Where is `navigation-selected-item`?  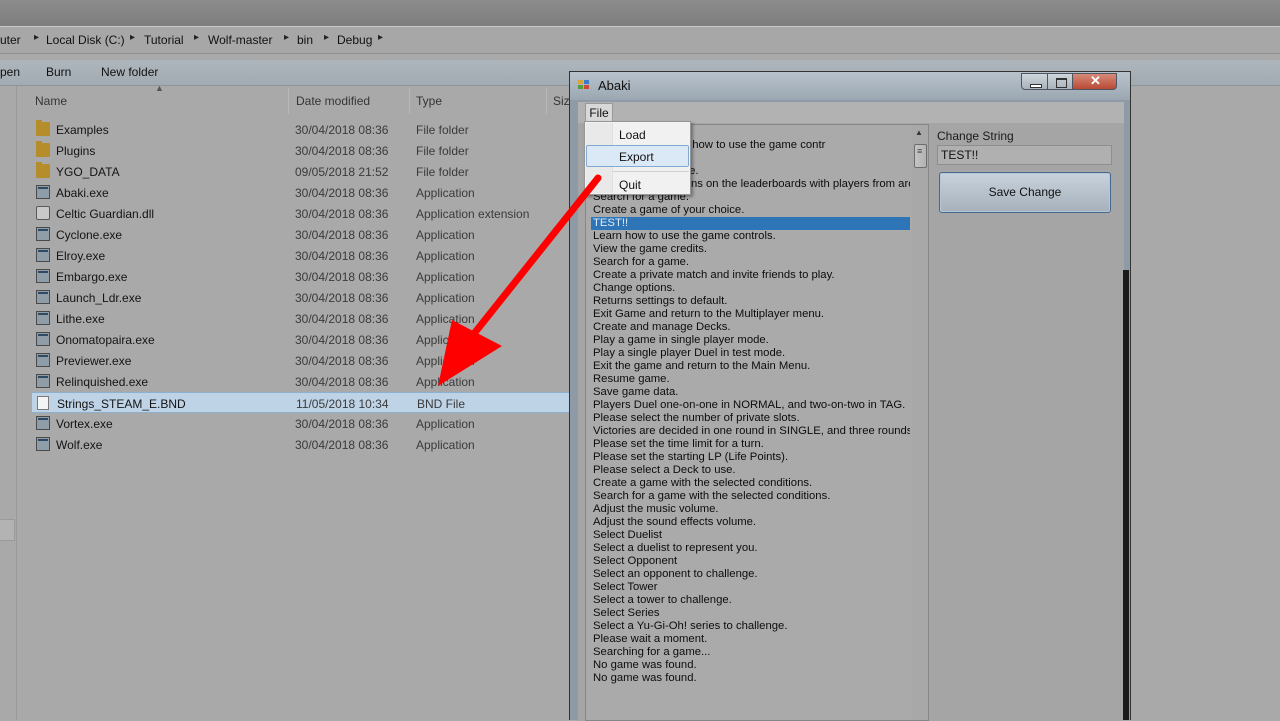 navigation-selected-item is located at coordinates (7, 530).